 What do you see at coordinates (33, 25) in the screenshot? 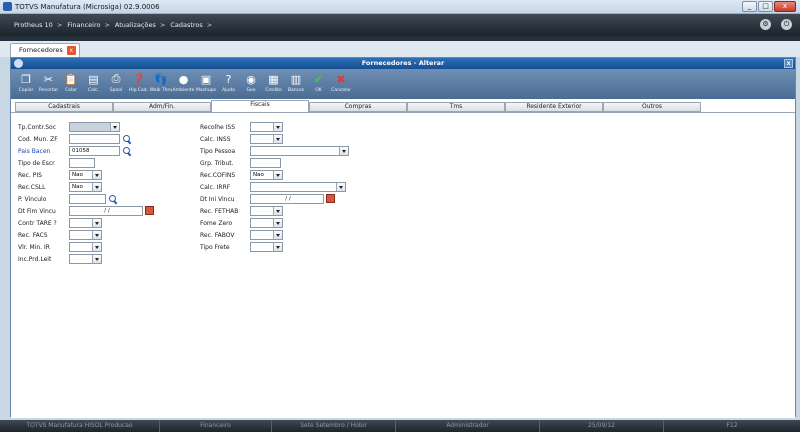
I see `breadcrumb-protheus: Protheus 10` at bounding box center [33, 25].